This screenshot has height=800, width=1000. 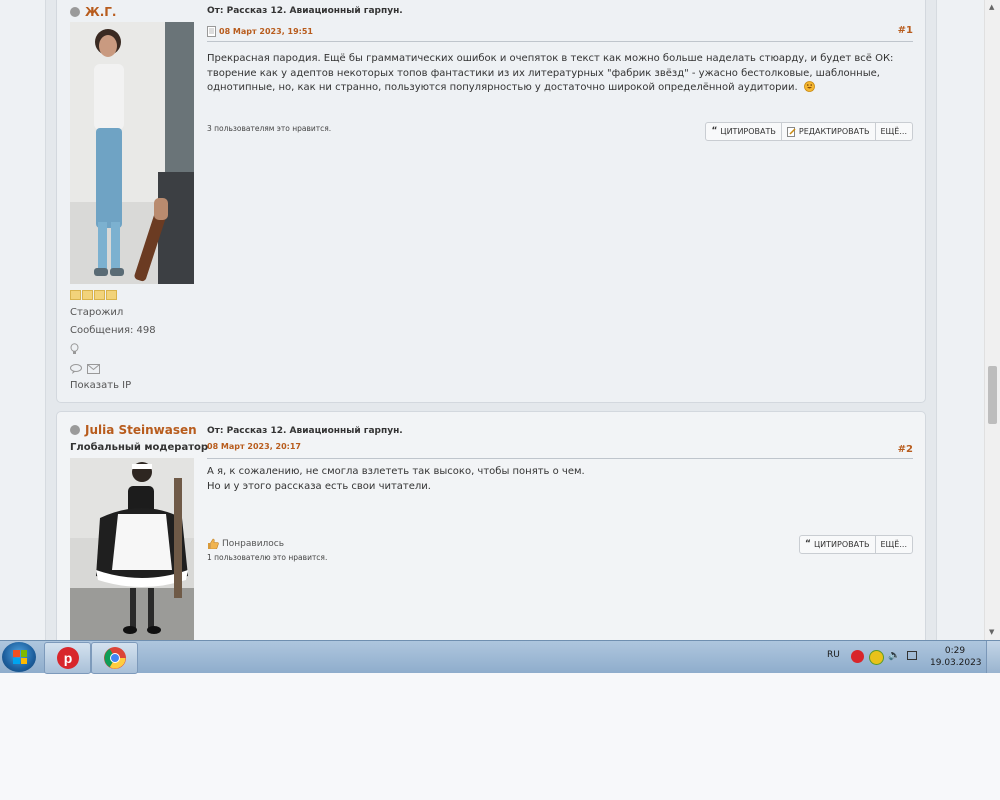 I want to click on show-desktop-button, so click(x=993, y=657).